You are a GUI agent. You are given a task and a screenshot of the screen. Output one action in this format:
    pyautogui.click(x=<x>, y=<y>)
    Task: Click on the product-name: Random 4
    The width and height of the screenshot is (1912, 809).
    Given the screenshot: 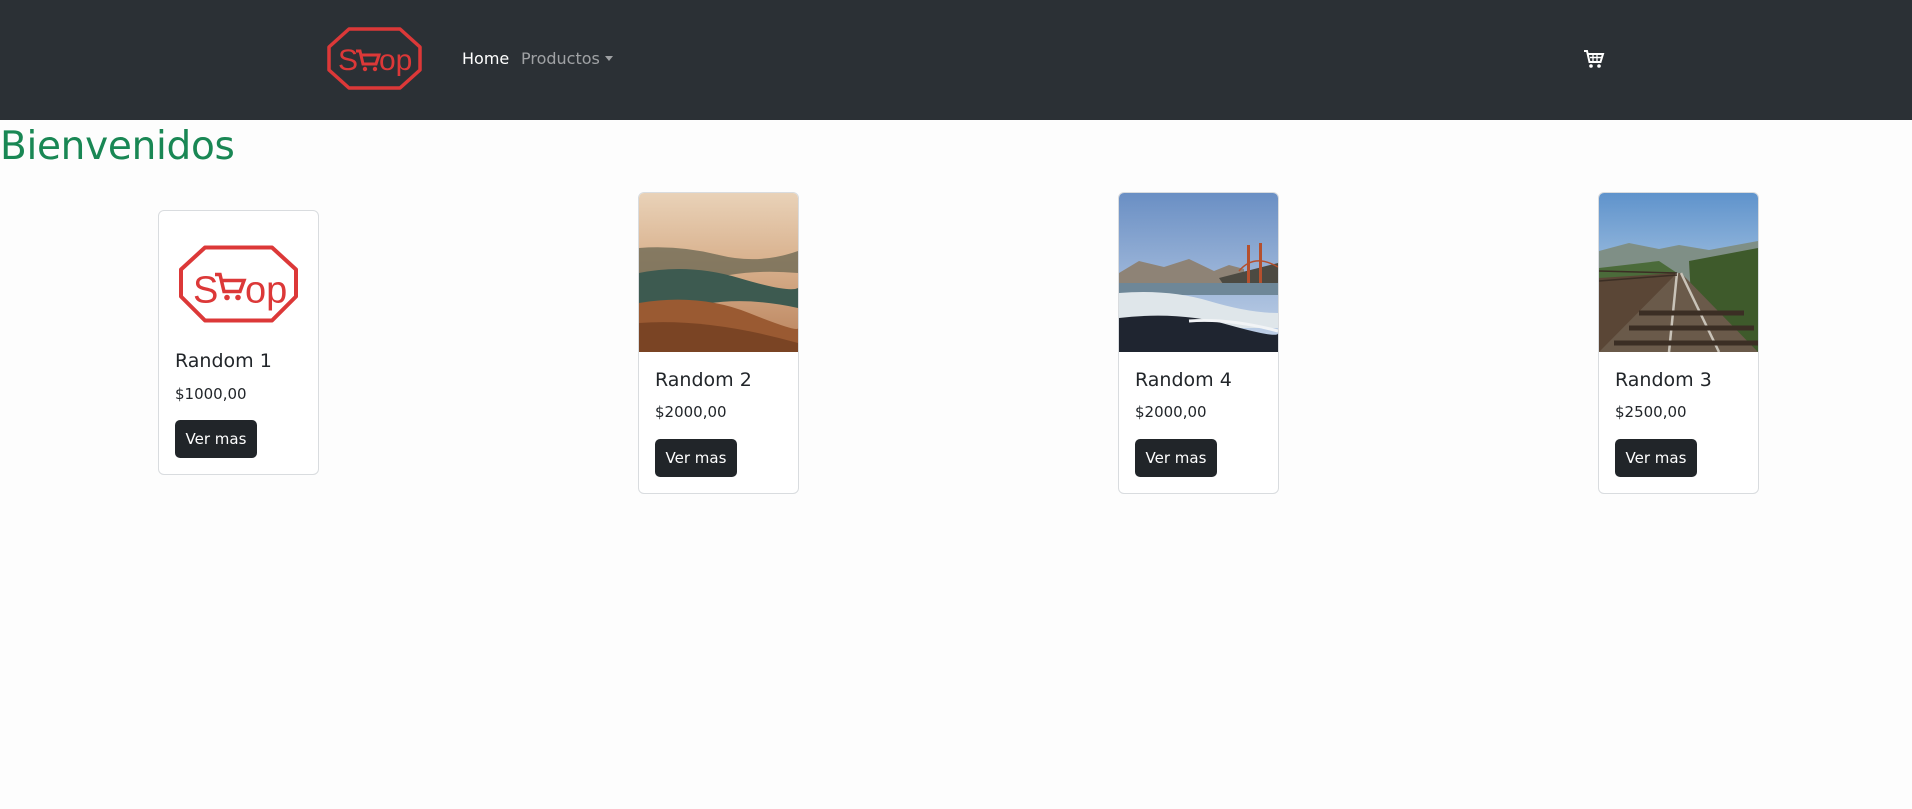 What is the action you would take?
    pyautogui.click(x=1183, y=380)
    